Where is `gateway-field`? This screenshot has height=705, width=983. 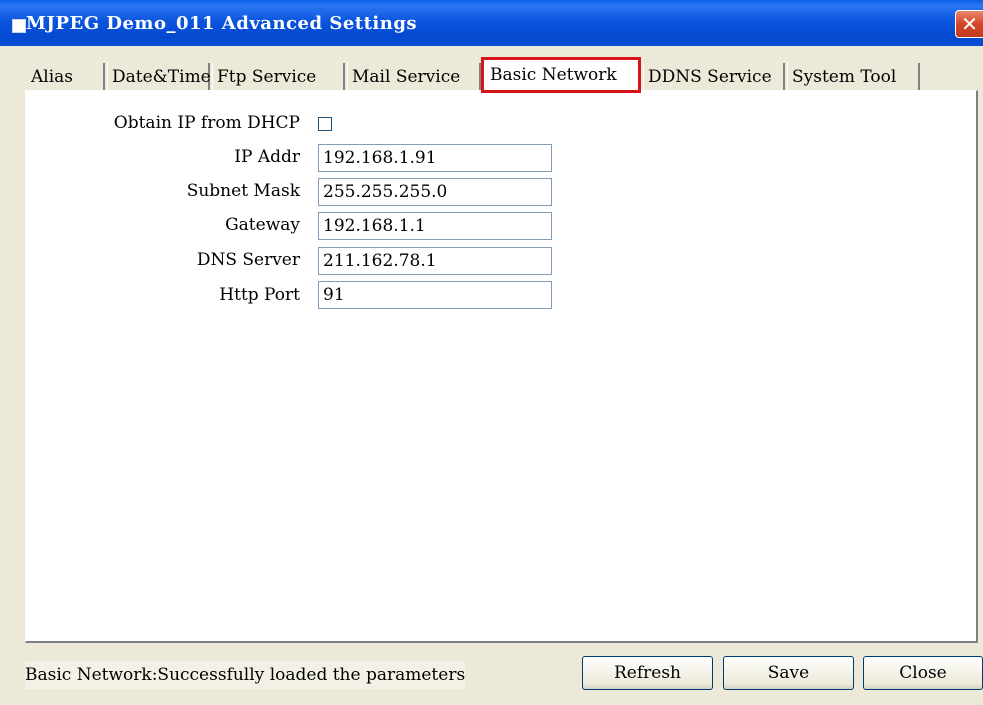 gateway-field is located at coordinates (435, 226).